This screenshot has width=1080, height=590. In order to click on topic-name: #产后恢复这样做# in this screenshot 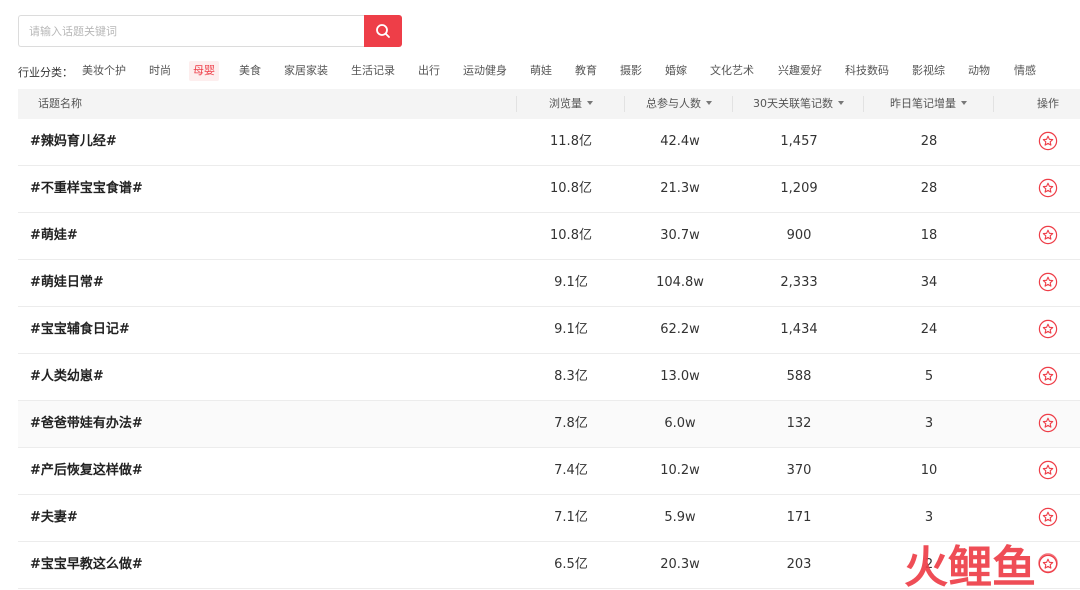, I will do `click(86, 471)`.